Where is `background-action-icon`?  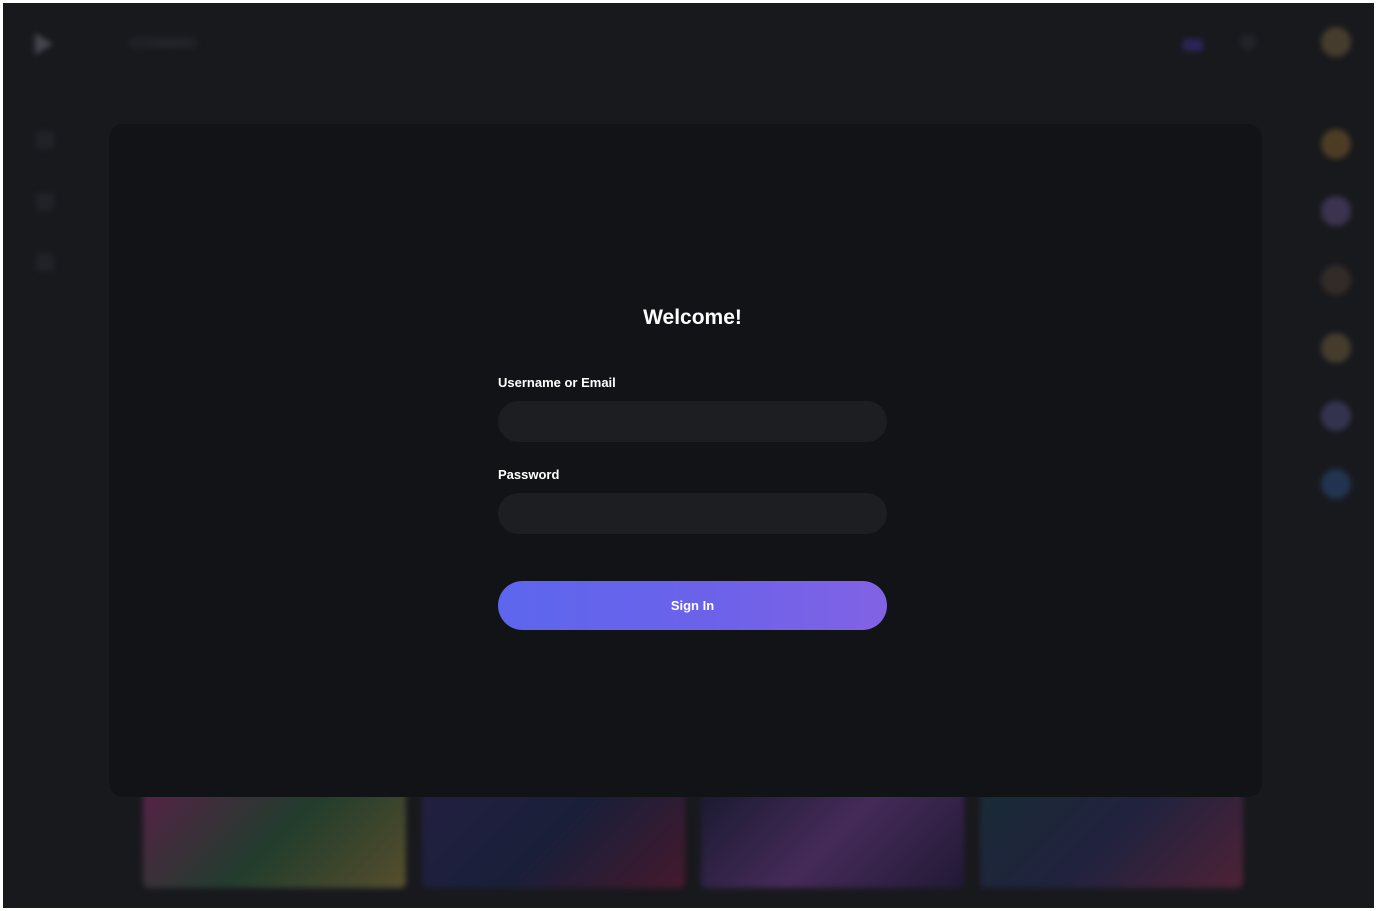
background-action-icon is located at coordinates (1248, 42).